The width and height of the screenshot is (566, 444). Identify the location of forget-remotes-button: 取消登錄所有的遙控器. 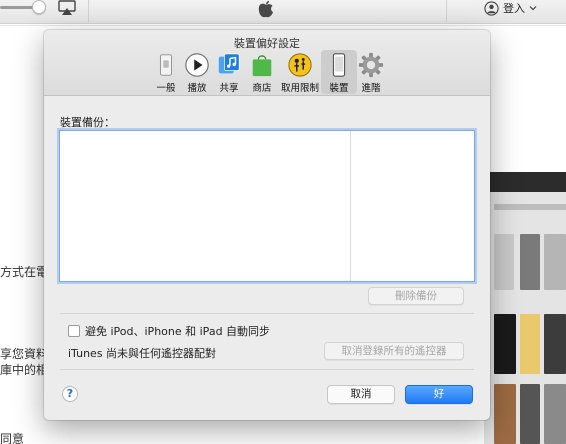
(394, 351).